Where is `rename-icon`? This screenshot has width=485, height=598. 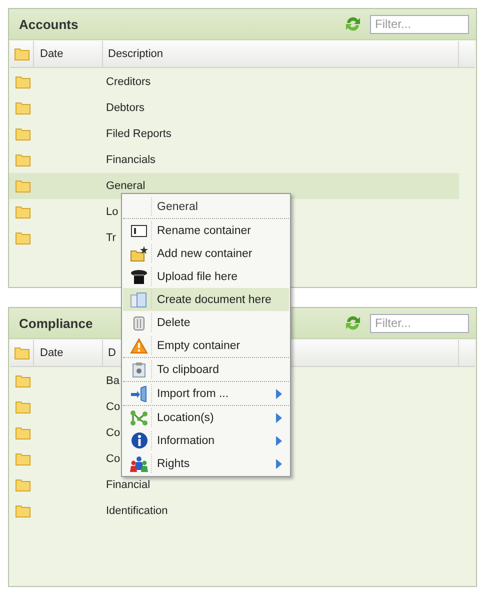 rename-icon is located at coordinates (139, 230).